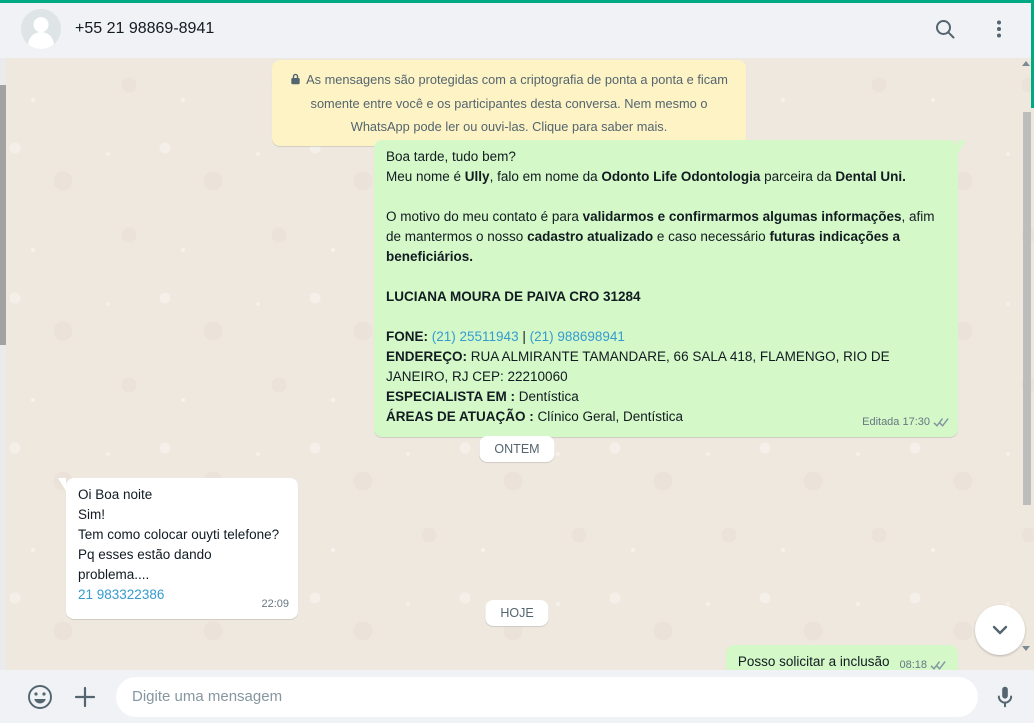  I want to click on outgoing-message-bubble-partial: Posso solicitar a inclusão 08:18, so click(841, 657).